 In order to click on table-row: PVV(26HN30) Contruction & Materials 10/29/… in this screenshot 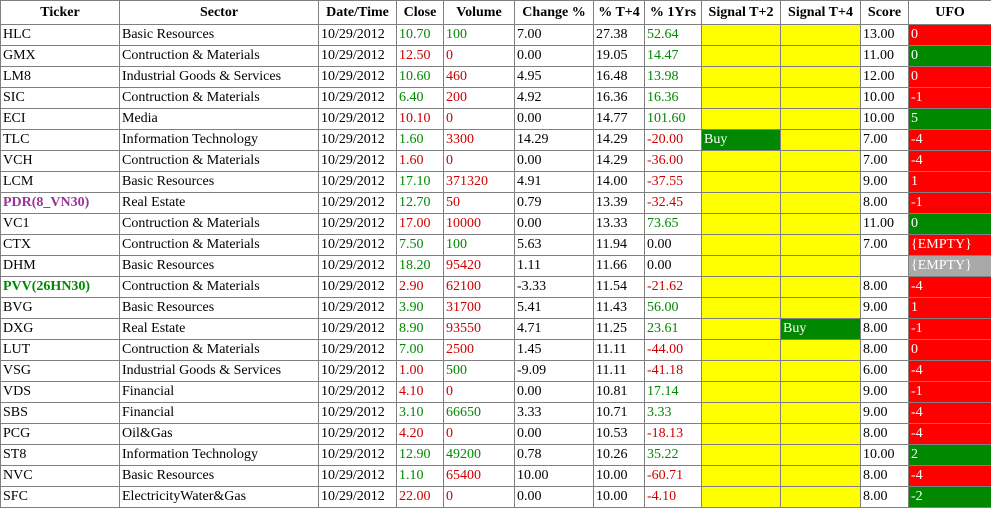, I will do `click(495, 287)`.